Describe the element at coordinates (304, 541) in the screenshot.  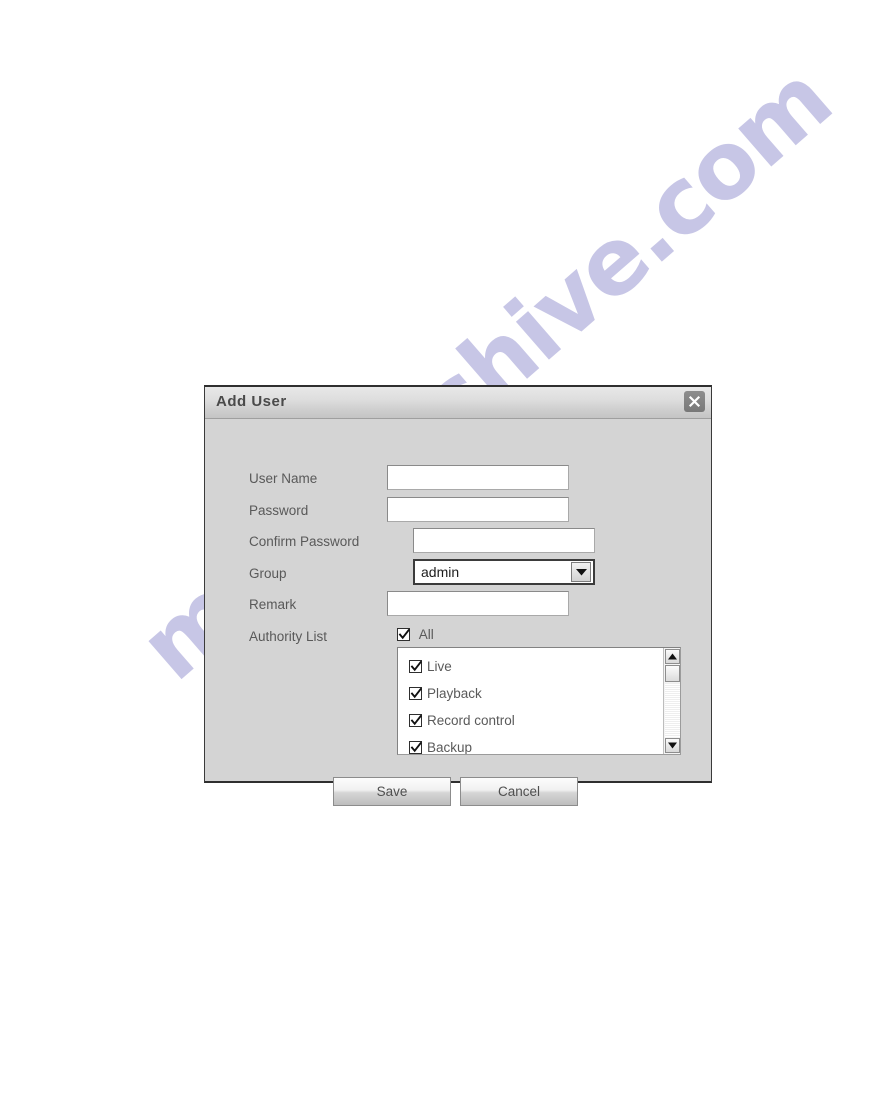
I see `confirm-password-label: Confirm Password` at that location.